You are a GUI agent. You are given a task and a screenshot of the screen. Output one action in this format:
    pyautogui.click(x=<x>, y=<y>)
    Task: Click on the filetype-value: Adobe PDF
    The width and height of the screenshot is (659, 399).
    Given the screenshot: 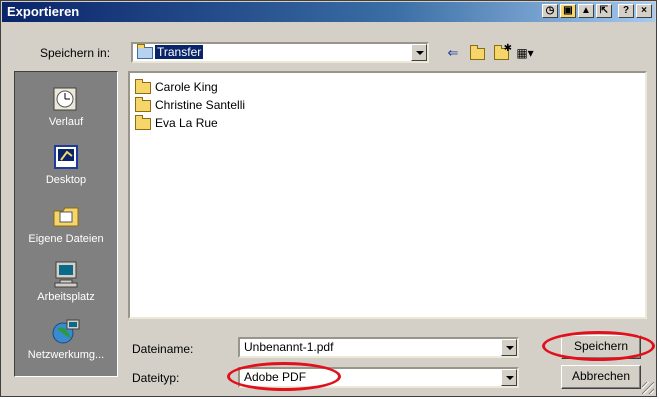 What is the action you would take?
    pyautogui.click(x=275, y=377)
    